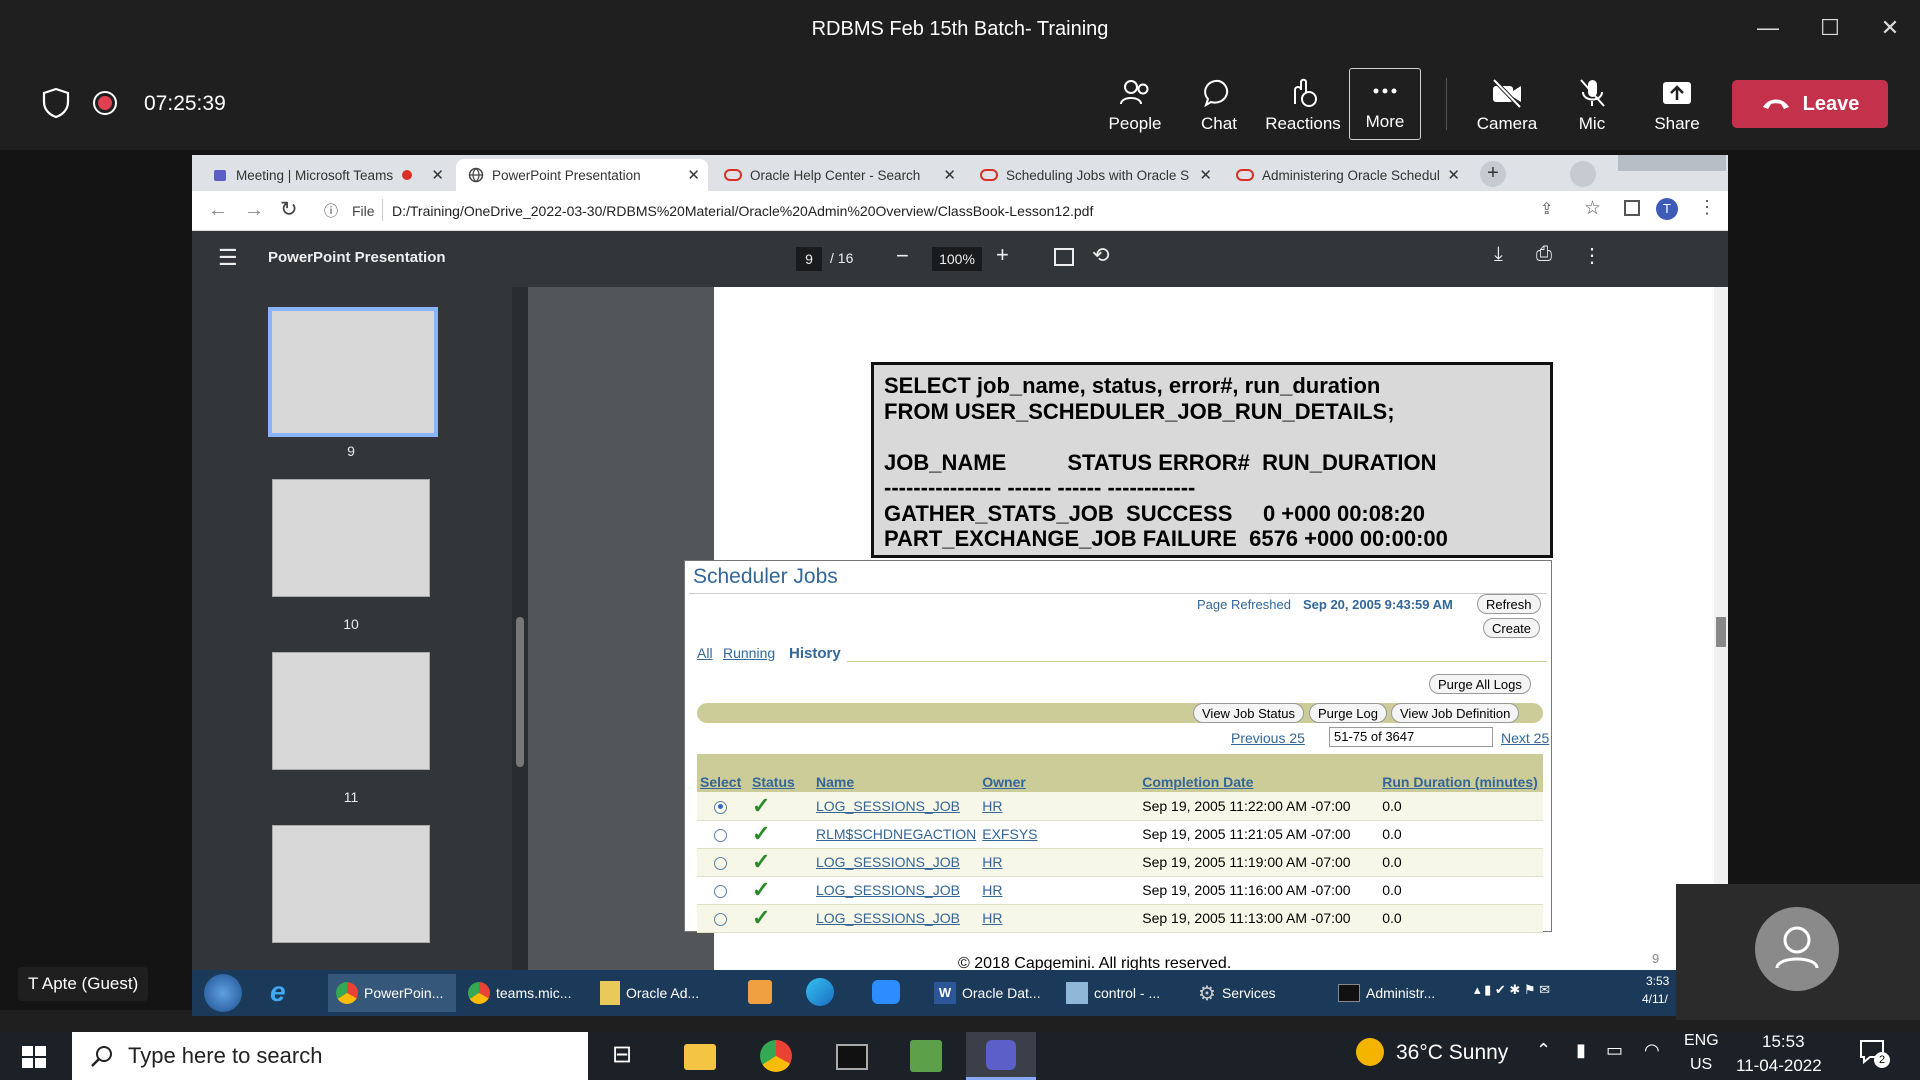 Image resolution: width=1920 pixels, height=1080 pixels. What do you see at coordinates (1544, 254) in the screenshot?
I see `print-icon: ⎙` at bounding box center [1544, 254].